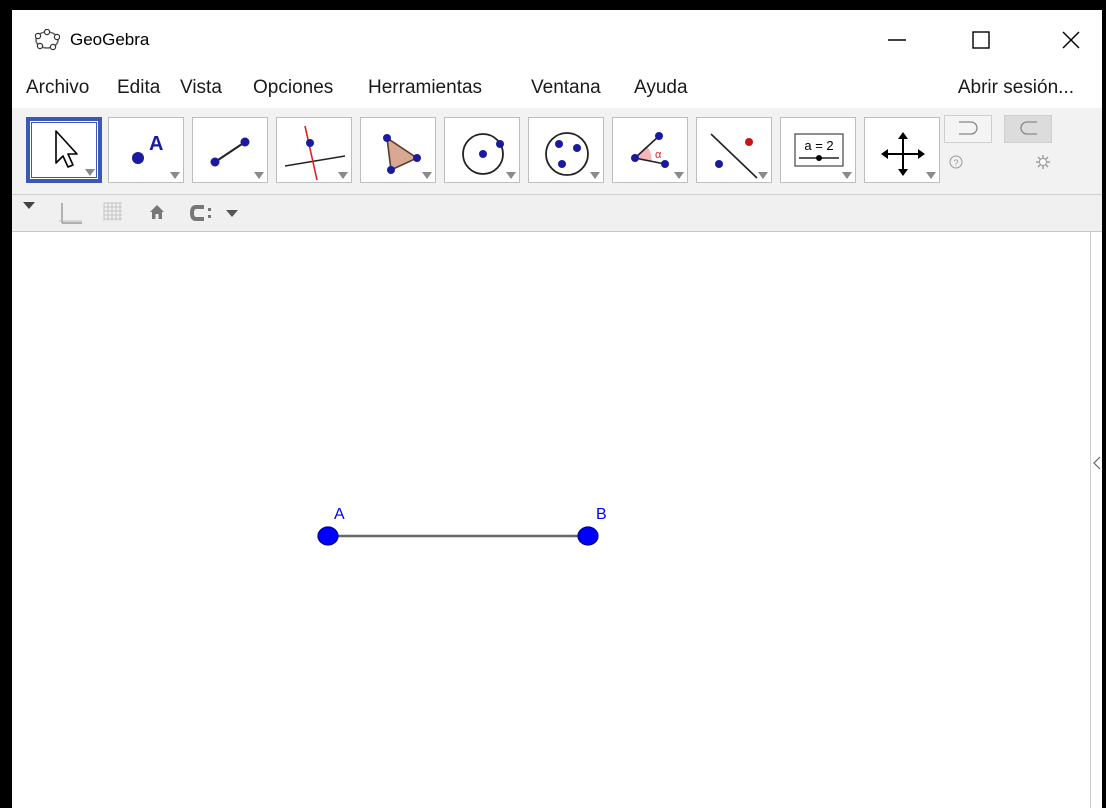 This screenshot has width=1106, height=808. I want to click on tool-segment-menu-icon, so click(259, 175).